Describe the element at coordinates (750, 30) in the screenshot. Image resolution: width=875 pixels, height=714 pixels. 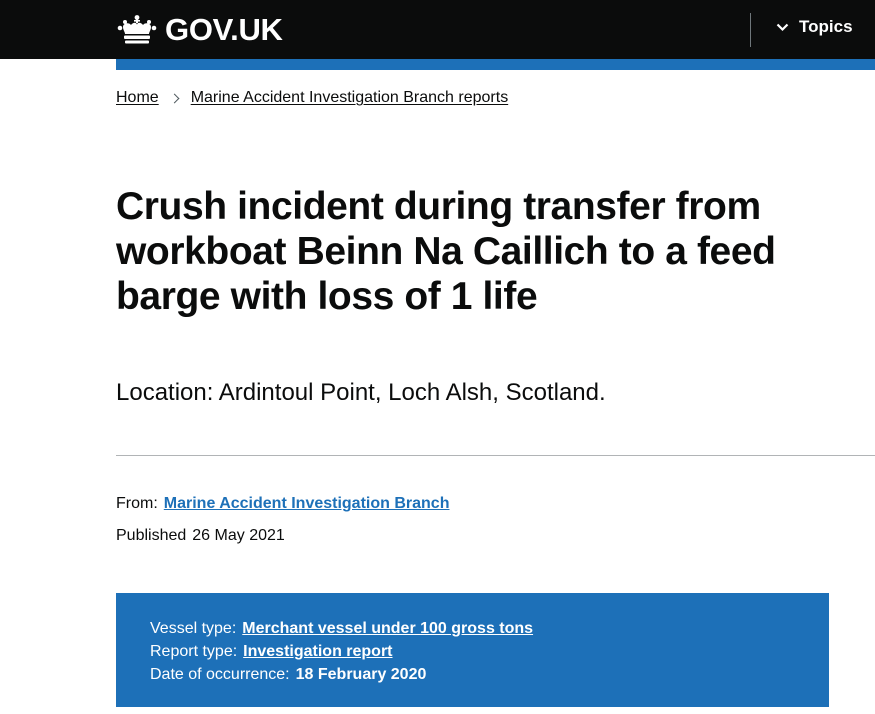
I see `header-divider` at that location.